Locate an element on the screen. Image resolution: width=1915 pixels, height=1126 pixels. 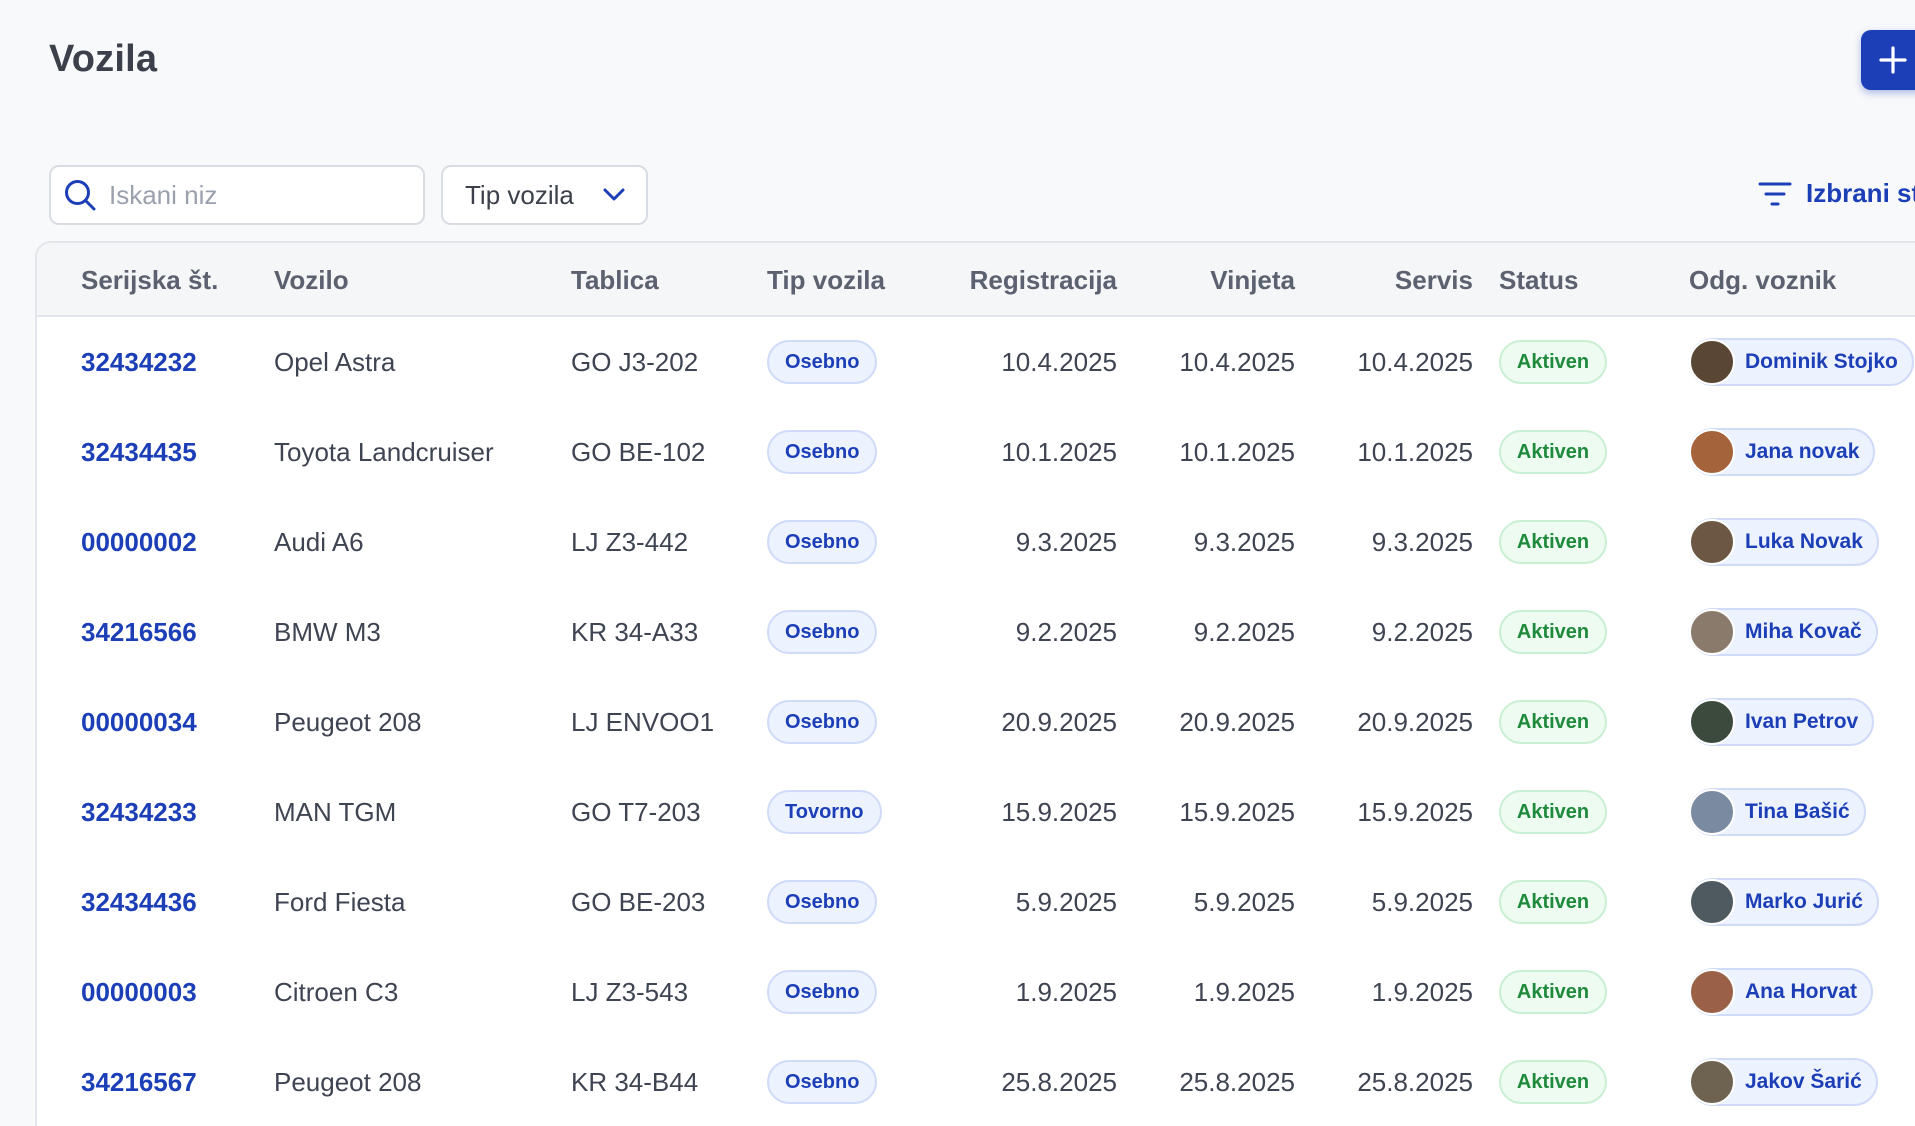
chevron-down-icon is located at coordinates (614, 194).